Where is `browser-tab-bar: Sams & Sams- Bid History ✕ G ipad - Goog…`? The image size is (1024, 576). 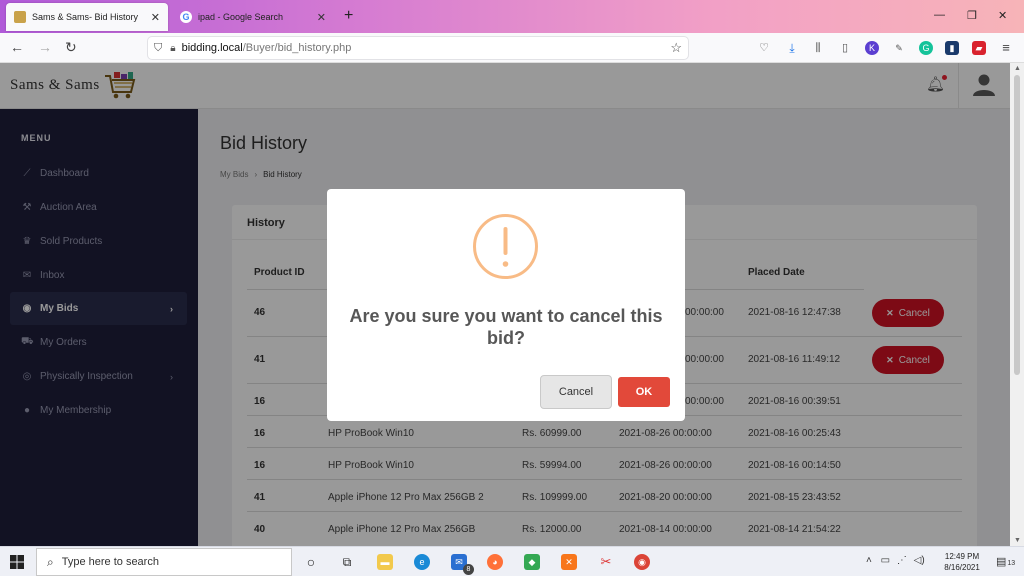
browser-tab-bar: Sams & Sams- Bid History ✕ G ipad - Goog… is located at coordinates (512, 16).